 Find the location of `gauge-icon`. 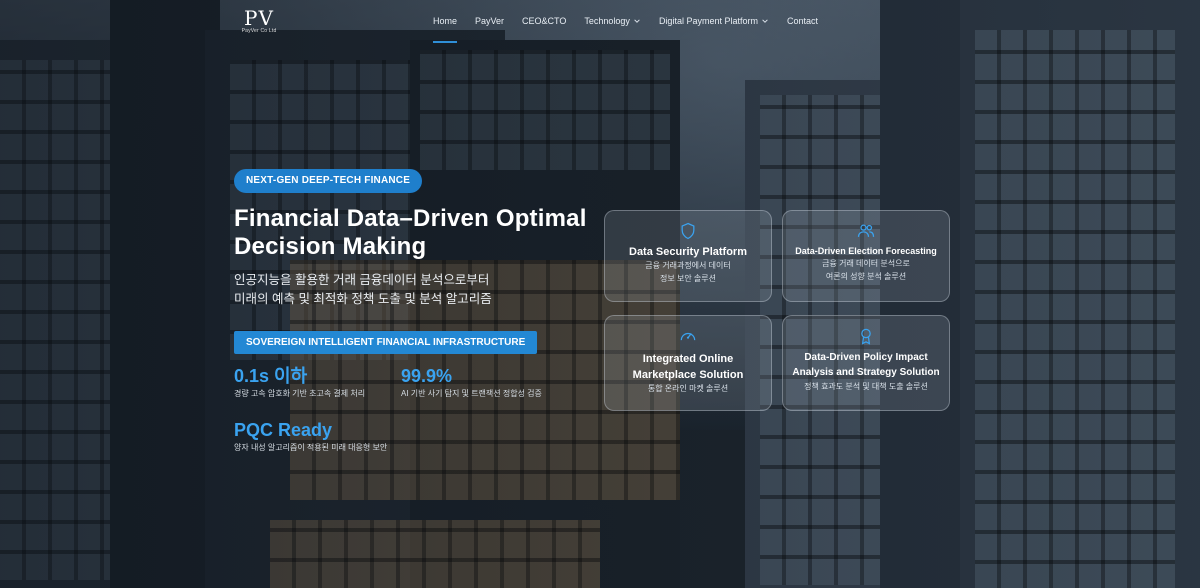

gauge-icon is located at coordinates (688, 336).